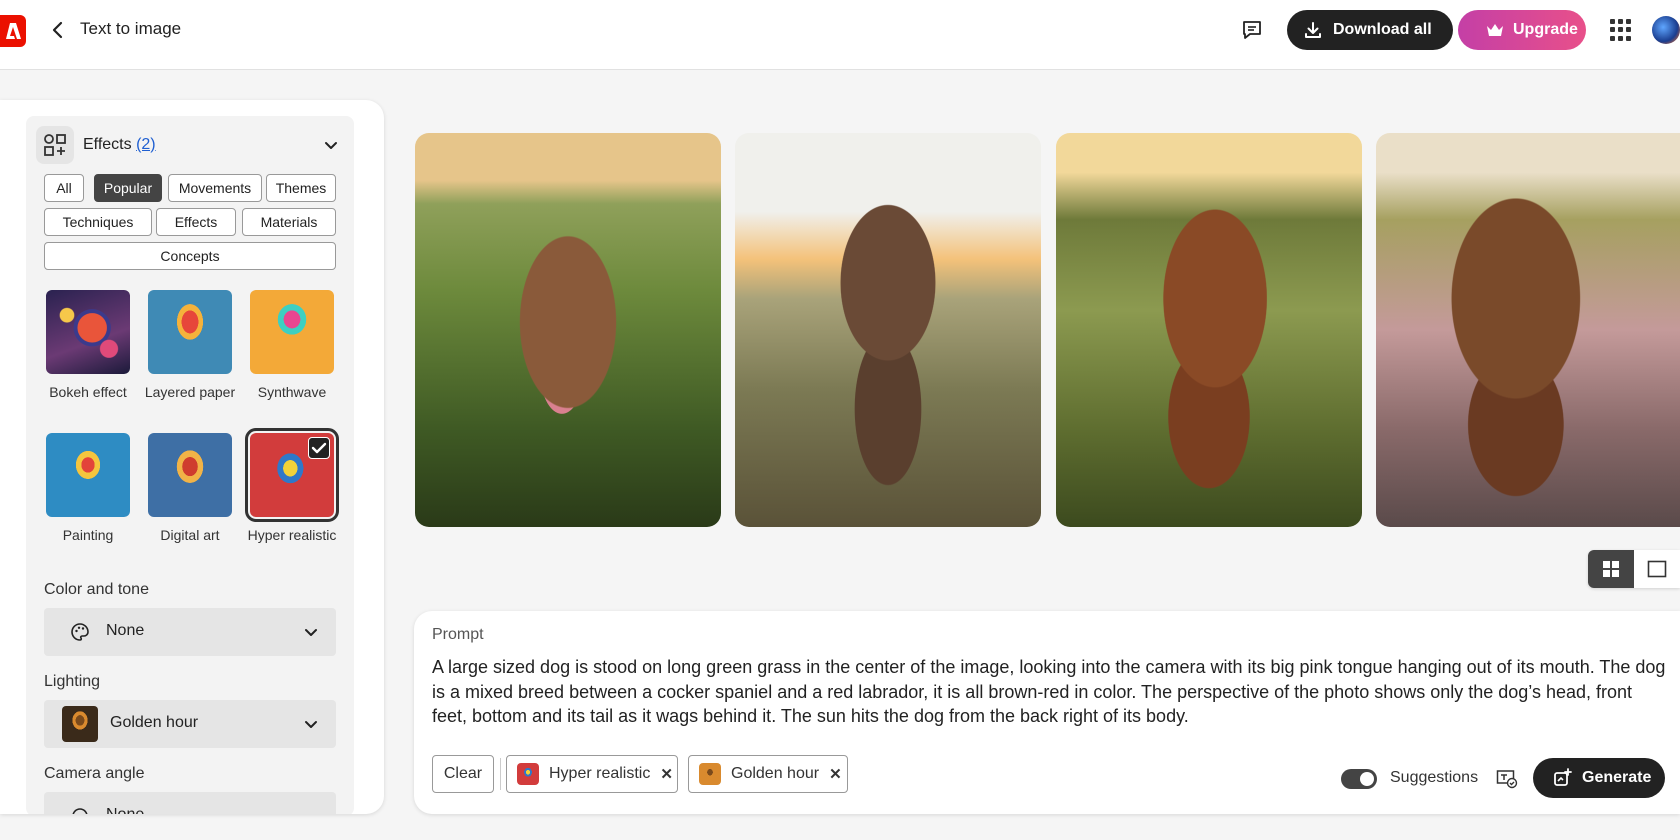  I want to click on upgrade-label: Upgrade, so click(1545, 29).